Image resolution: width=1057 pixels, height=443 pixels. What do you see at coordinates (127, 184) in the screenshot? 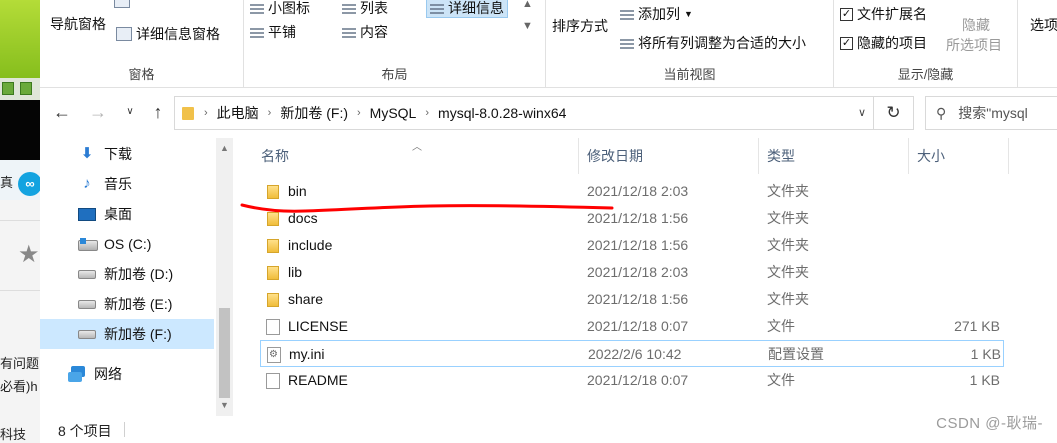
I see `nav-item-music: ♪ 音乐` at bounding box center [127, 184].